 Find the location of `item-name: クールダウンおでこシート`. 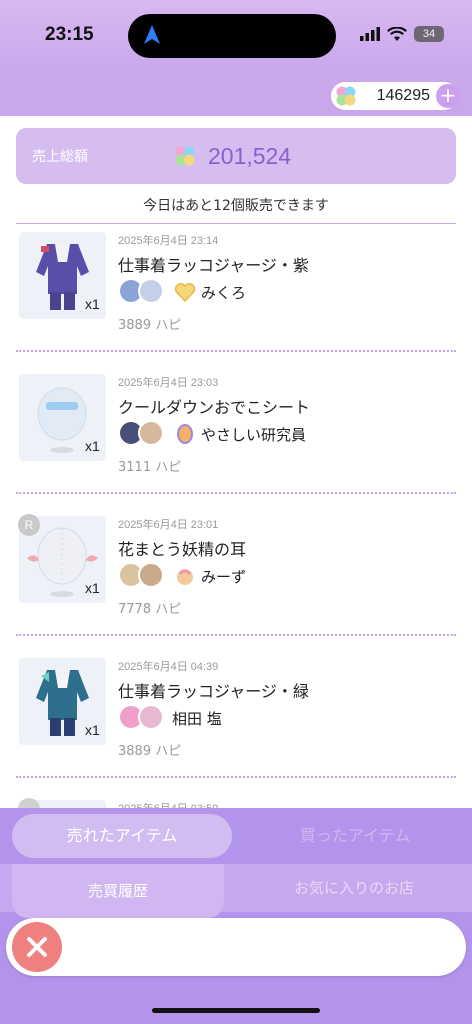

item-name: クールダウンおでこシート is located at coordinates (214, 407).